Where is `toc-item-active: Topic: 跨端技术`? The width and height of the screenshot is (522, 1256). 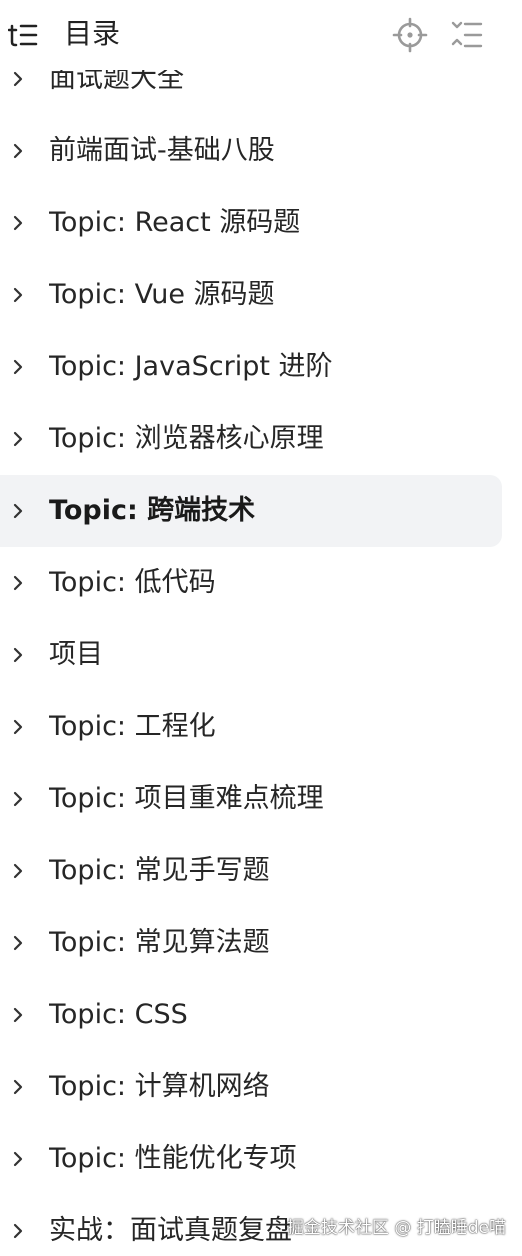 toc-item-active: Topic: 跨端技术 is located at coordinates (251, 511).